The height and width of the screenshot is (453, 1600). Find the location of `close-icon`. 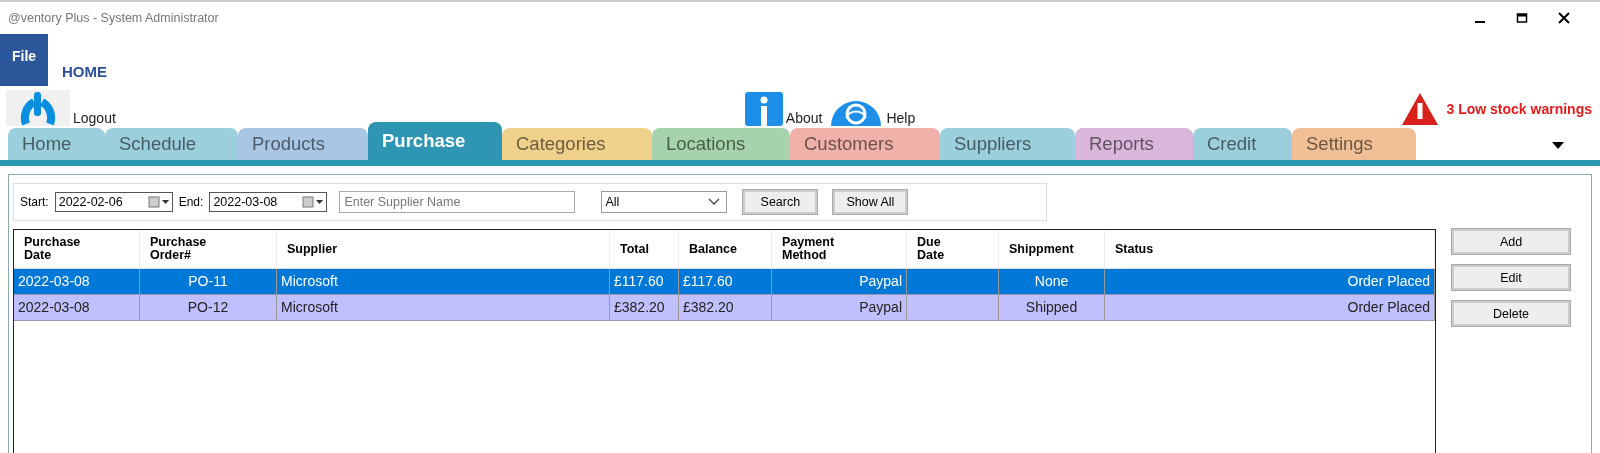

close-icon is located at coordinates (1564, 18).